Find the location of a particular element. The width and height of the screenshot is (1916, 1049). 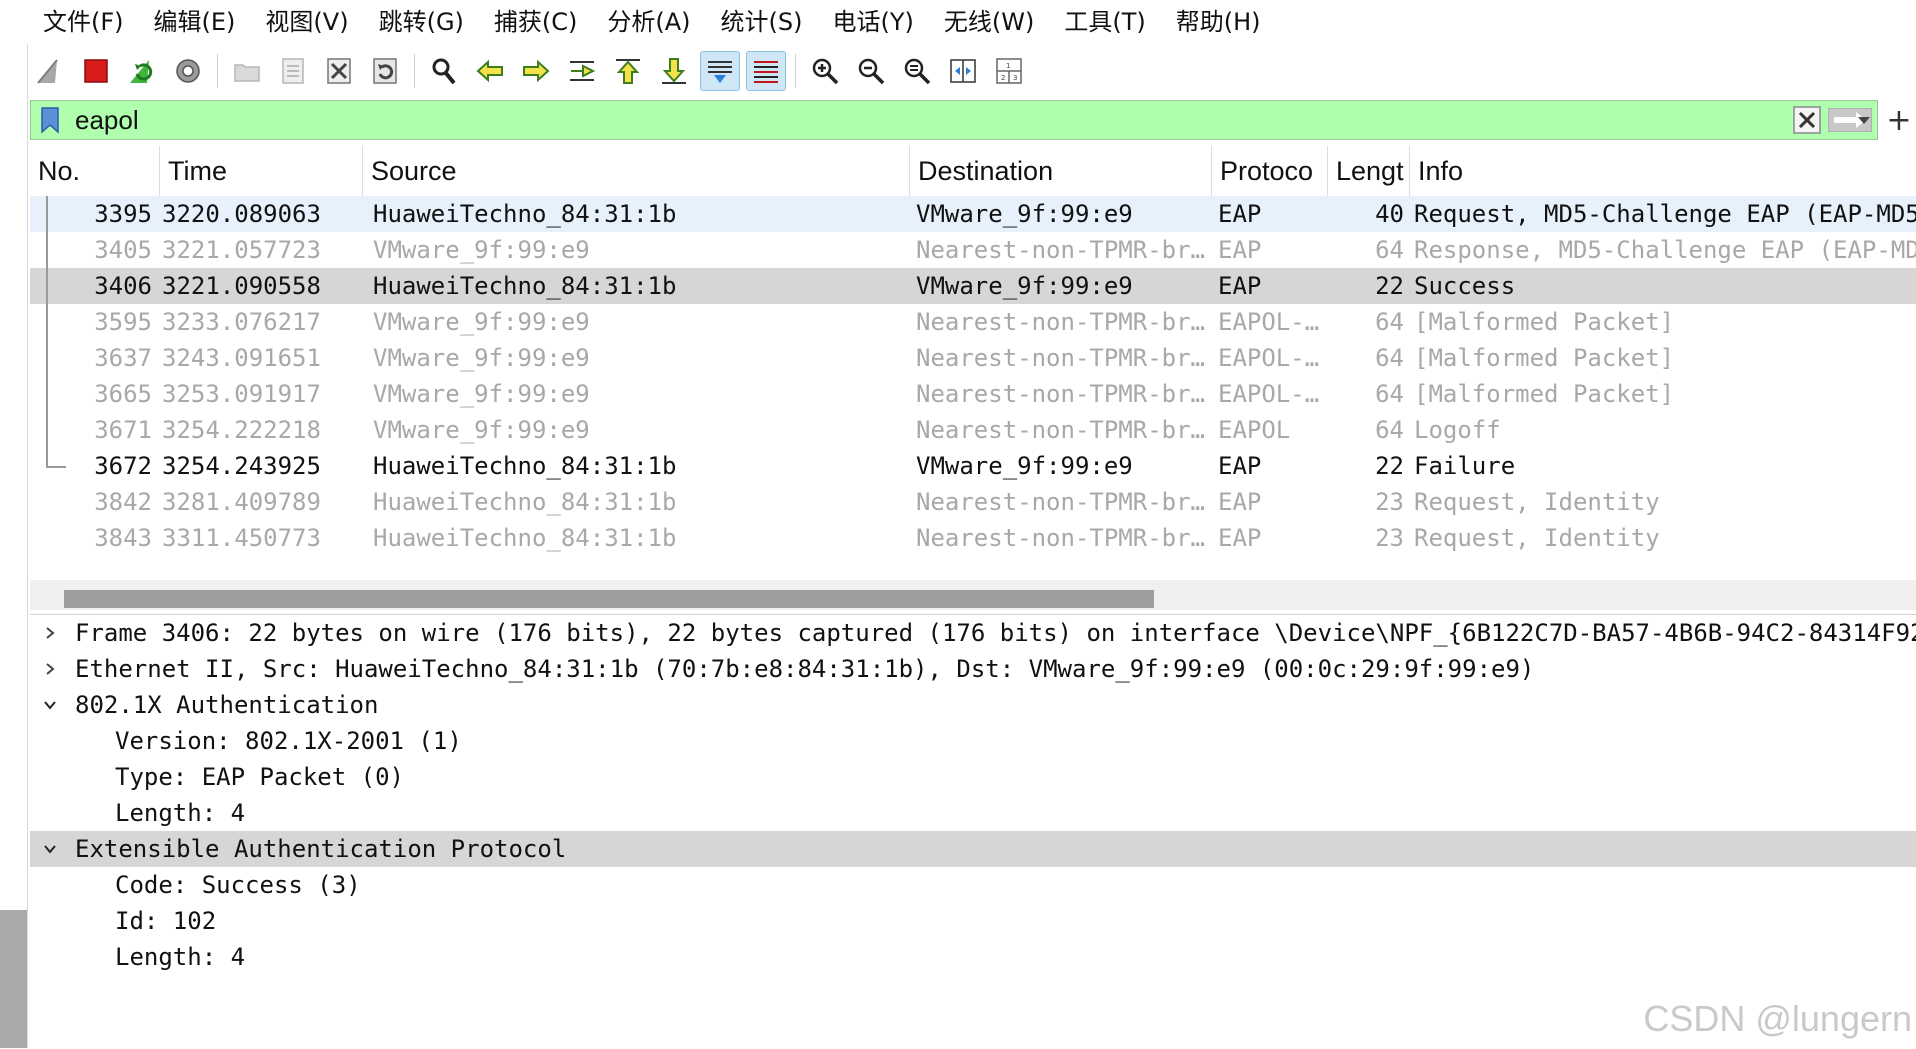

reload-file-icon is located at coordinates (385, 71).